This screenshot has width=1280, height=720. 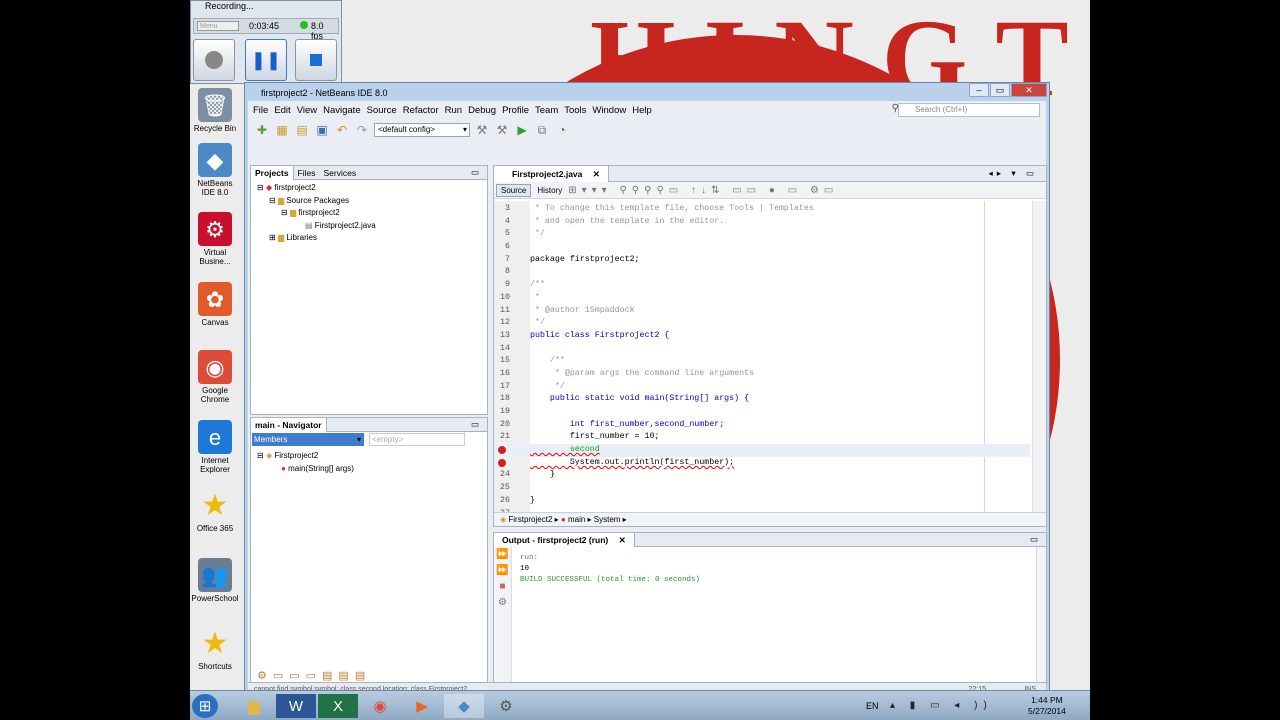 I want to click on expand-icon: ⊞, so click(x=272, y=237).